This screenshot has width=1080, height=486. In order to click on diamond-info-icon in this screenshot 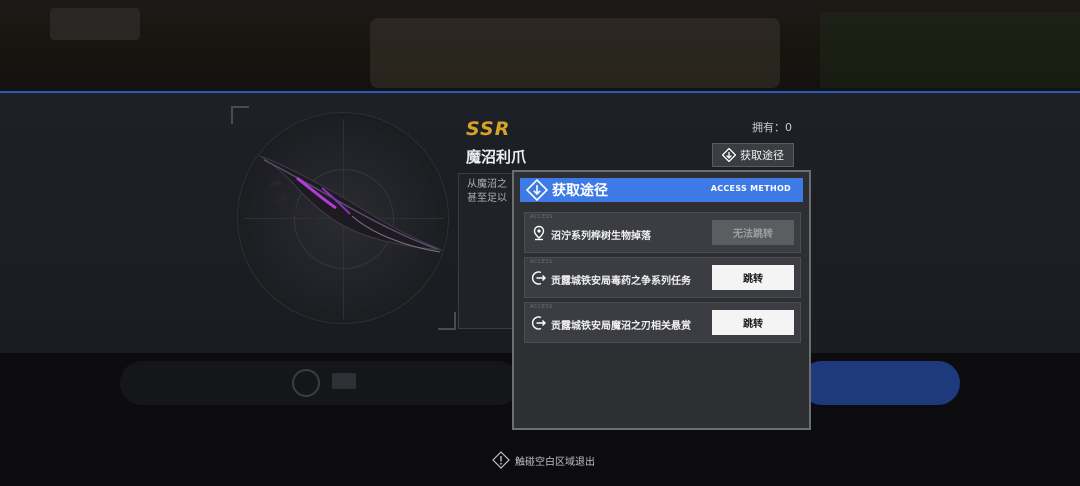, I will do `click(501, 460)`.